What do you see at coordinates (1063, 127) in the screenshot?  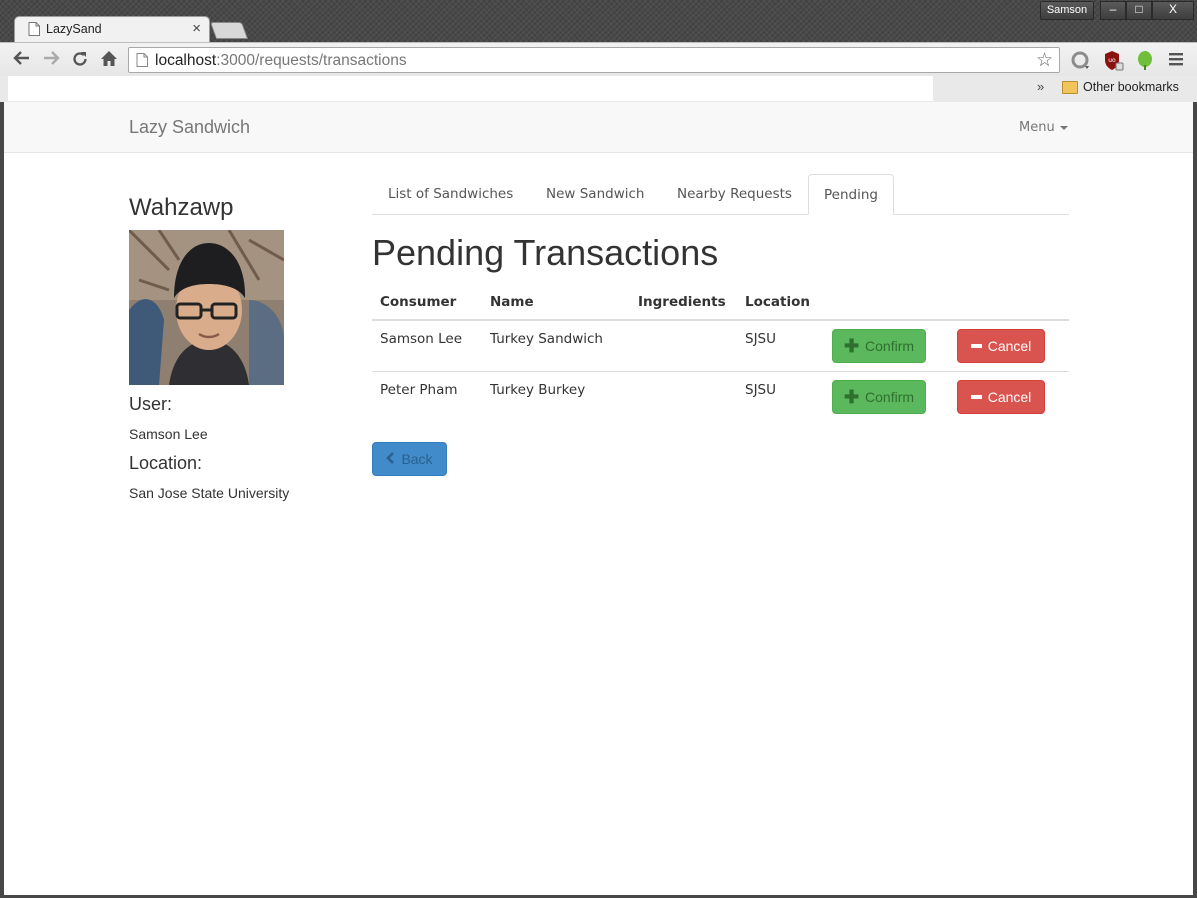 I see `caret-down-icon` at bounding box center [1063, 127].